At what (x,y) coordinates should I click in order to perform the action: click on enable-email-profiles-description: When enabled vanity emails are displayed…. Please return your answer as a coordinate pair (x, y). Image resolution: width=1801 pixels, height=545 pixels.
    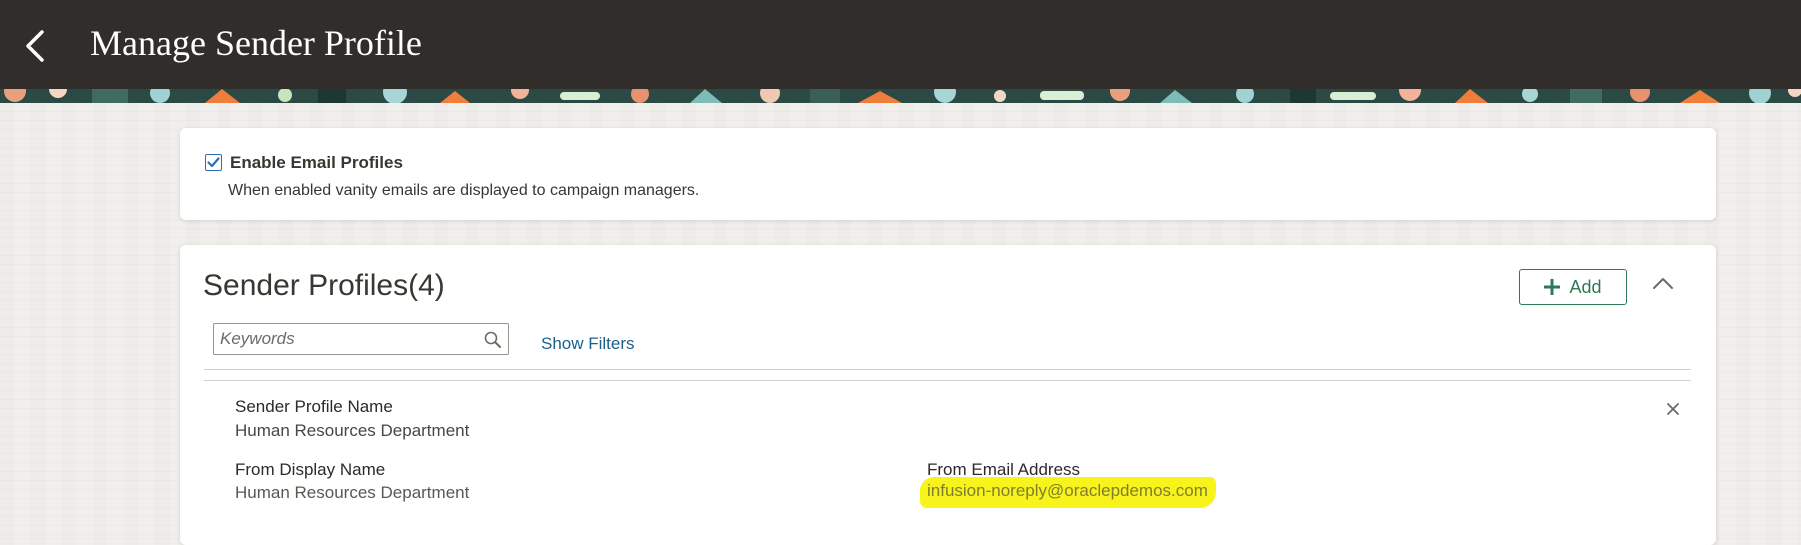
    Looking at the image, I should click on (464, 190).